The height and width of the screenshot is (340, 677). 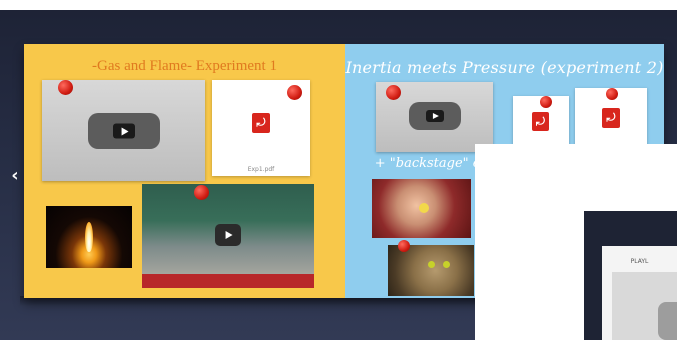 I want to click on experiment-1-video, so click(x=123, y=130).